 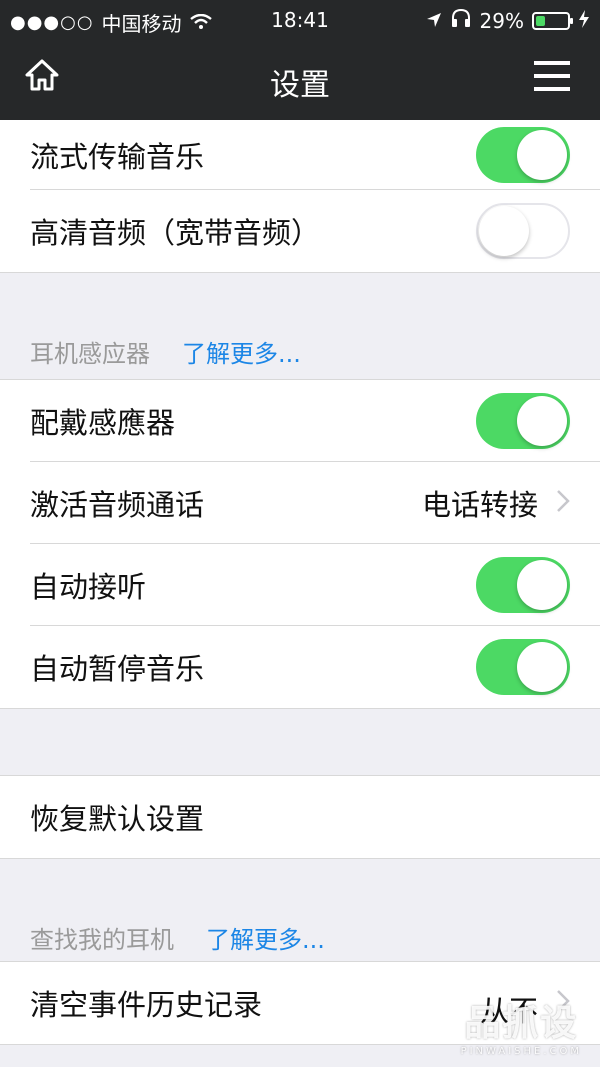 What do you see at coordinates (117, 819) in the screenshot?
I see `list-item-label: 恢复默认设置` at bounding box center [117, 819].